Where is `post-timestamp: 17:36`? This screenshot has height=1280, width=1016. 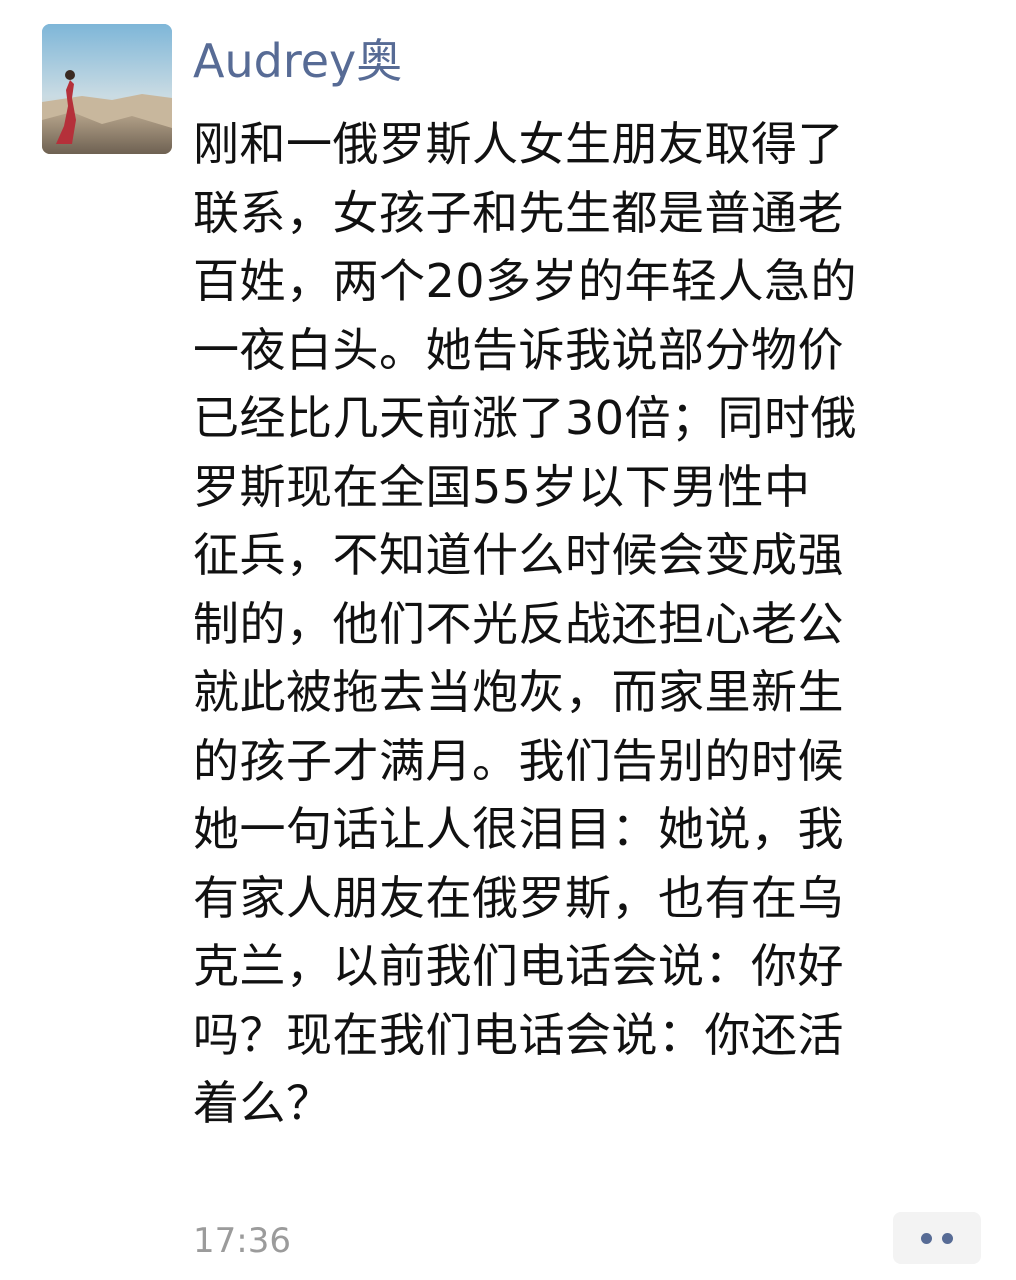
post-timestamp: 17:36 is located at coordinates (242, 1241).